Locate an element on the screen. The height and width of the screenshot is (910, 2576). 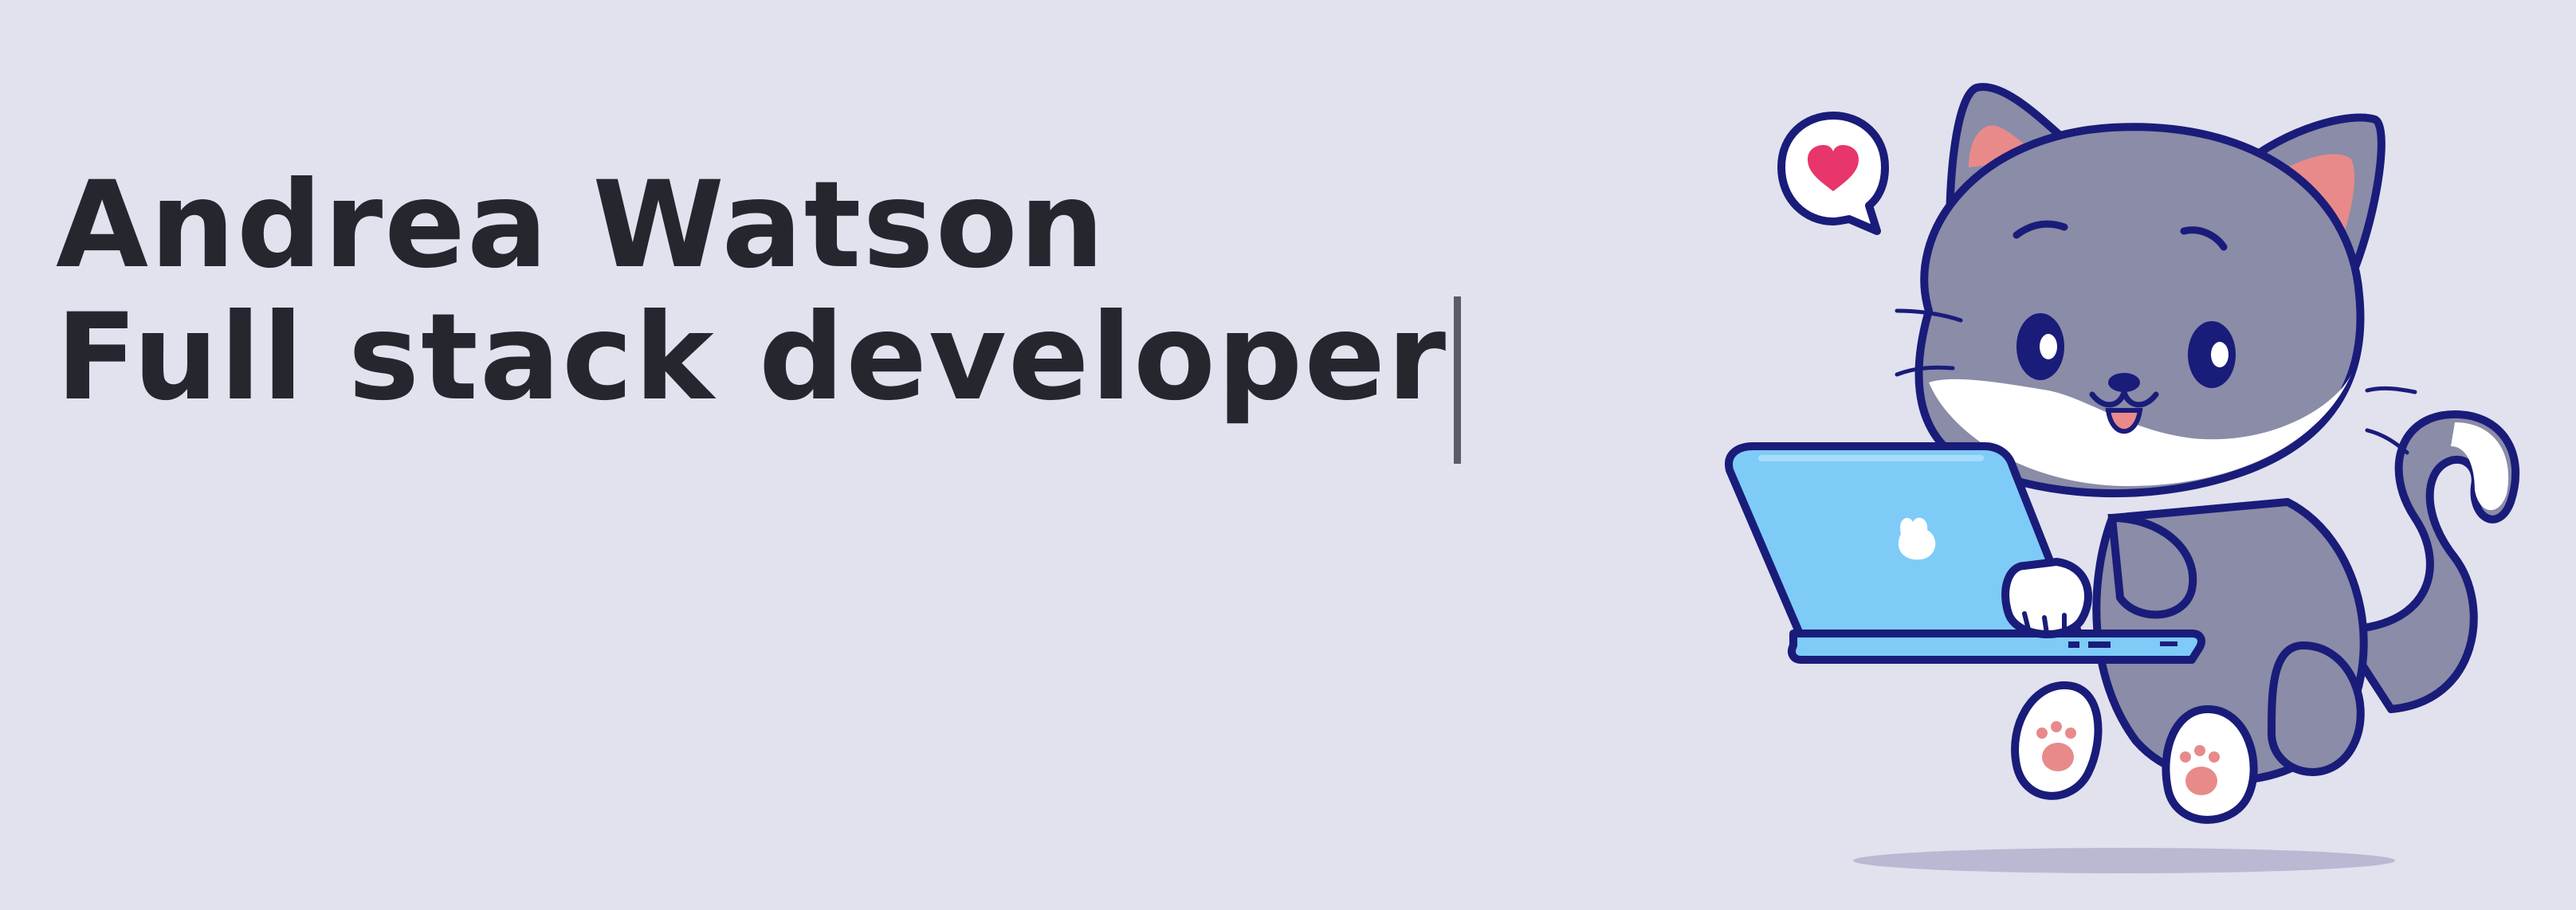
developer-role: Full stack developer is located at coordinates (752, 357).